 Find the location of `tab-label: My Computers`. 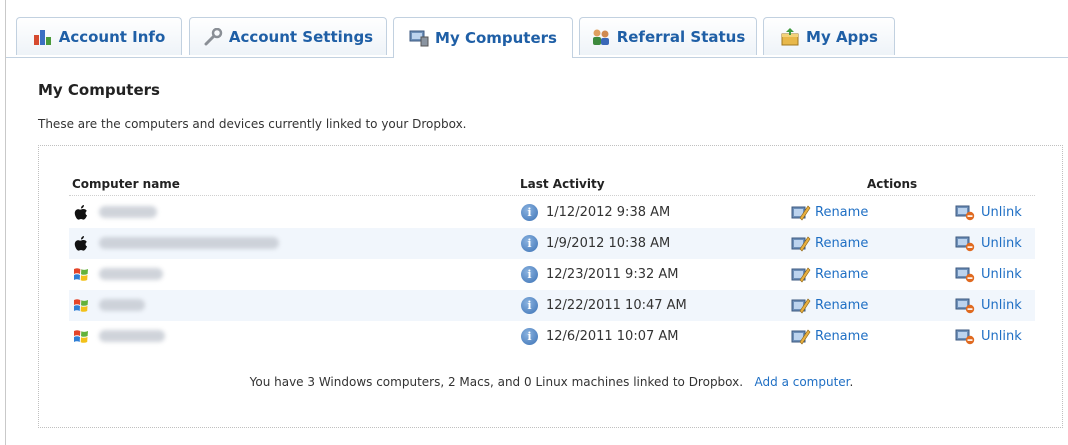

tab-label: My Computers is located at coordinates (496, 38).